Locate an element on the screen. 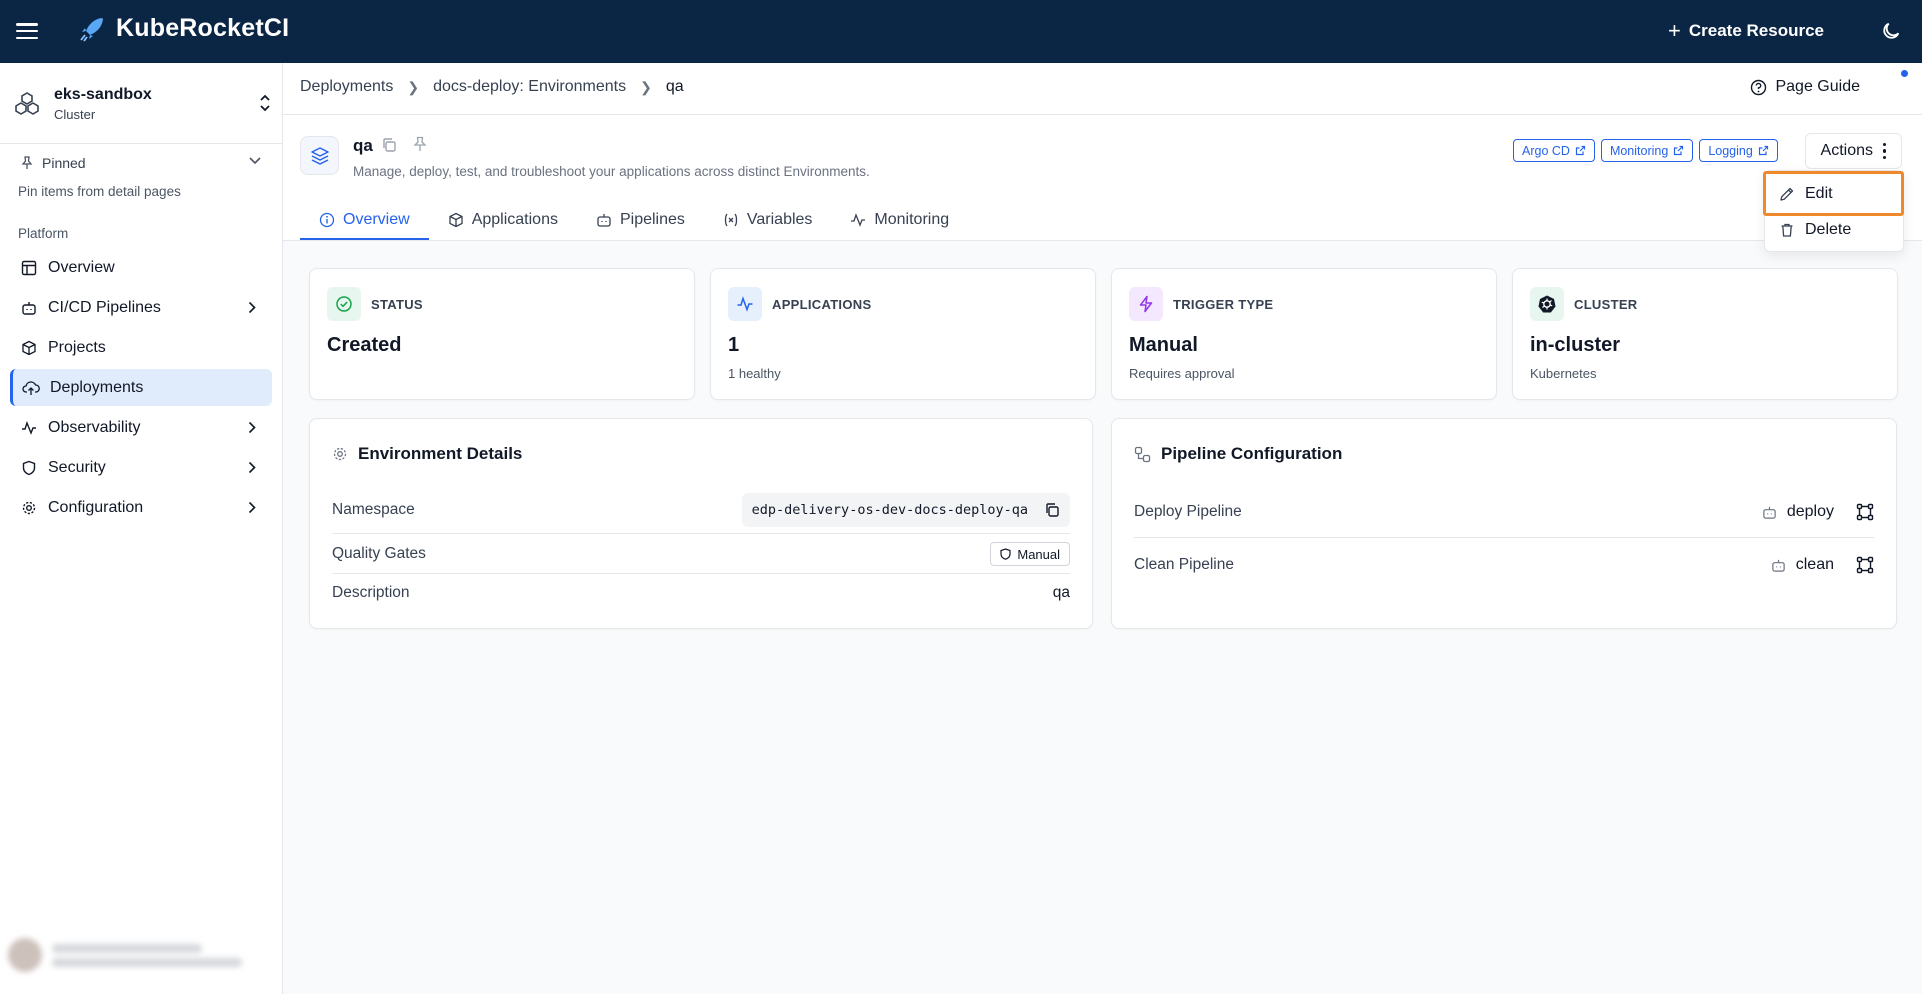 The height and width of the screenshot is (994, 1922). sidebar-item-deployments: Deployments is located at coordinates (141, 387).